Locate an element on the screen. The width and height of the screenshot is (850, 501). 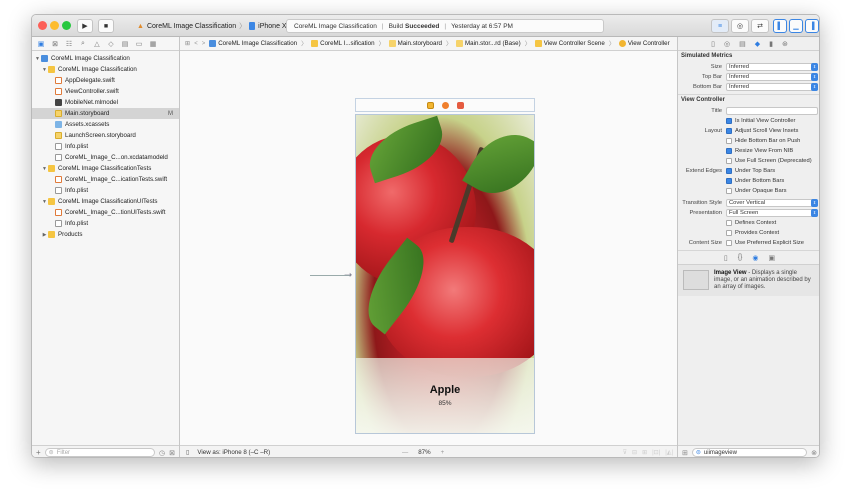
view-controller-icon is located at coordinates (430, 105).